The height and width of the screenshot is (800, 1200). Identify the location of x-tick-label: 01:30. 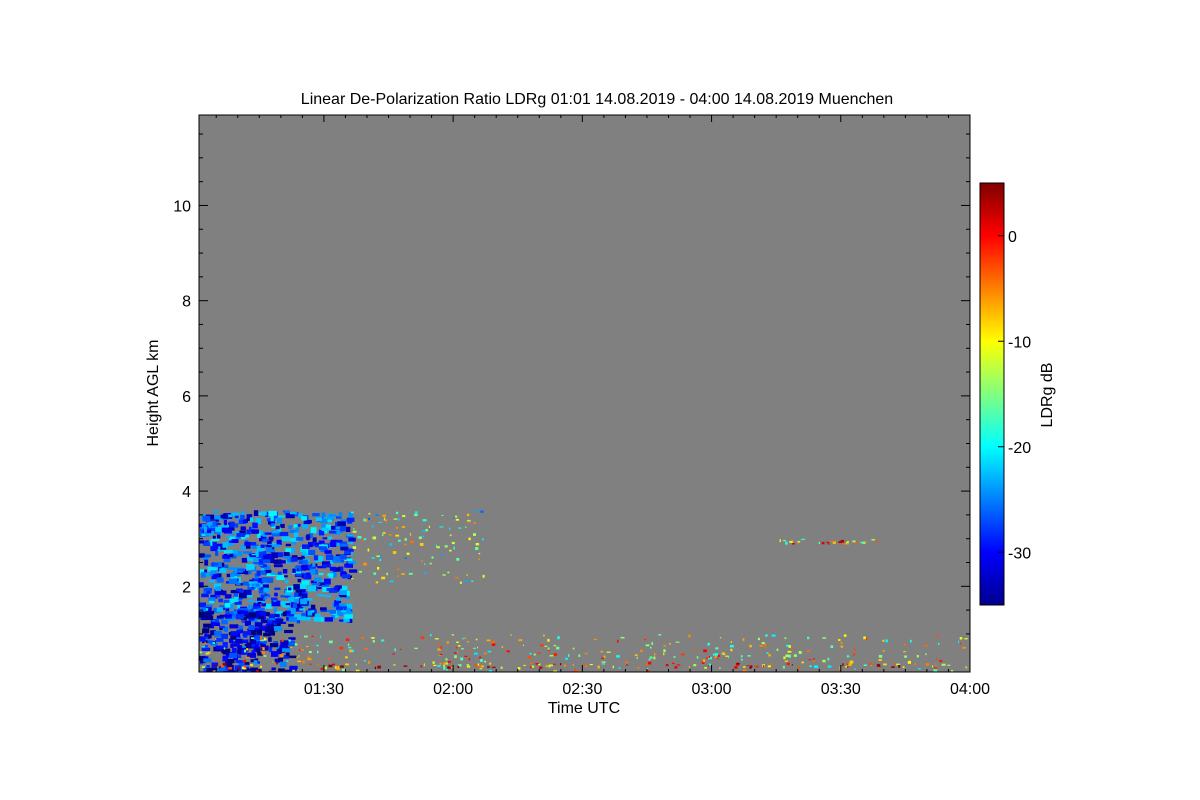
(324, 689).